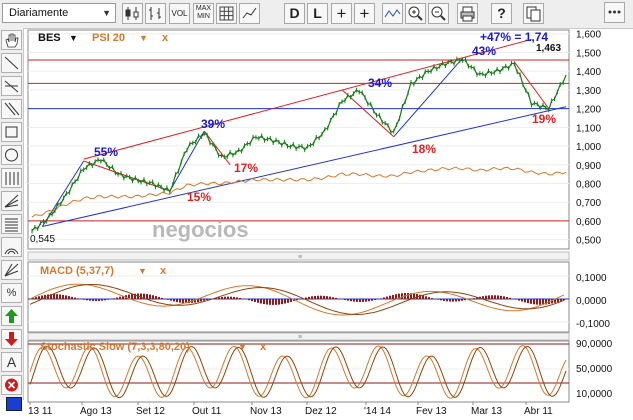 Image resolution: width=633 pixels, height=420 pixels. Describe the element at coordinates (593, 324) in the screenshot. I see `macd-tick: -0,1000` at that location.